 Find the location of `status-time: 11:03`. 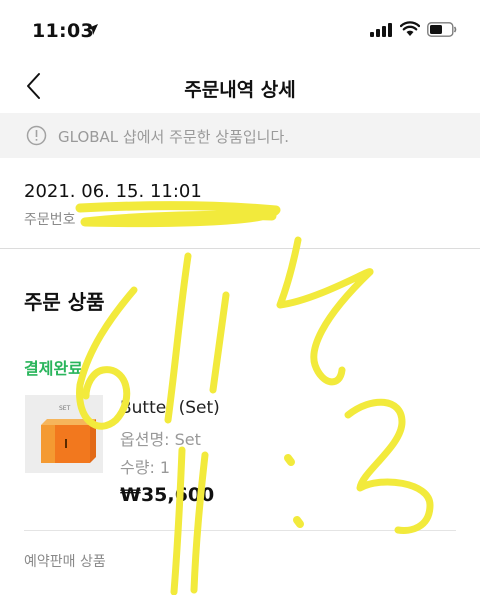

status-time: 11:03 is located at coordinates (63, 31).